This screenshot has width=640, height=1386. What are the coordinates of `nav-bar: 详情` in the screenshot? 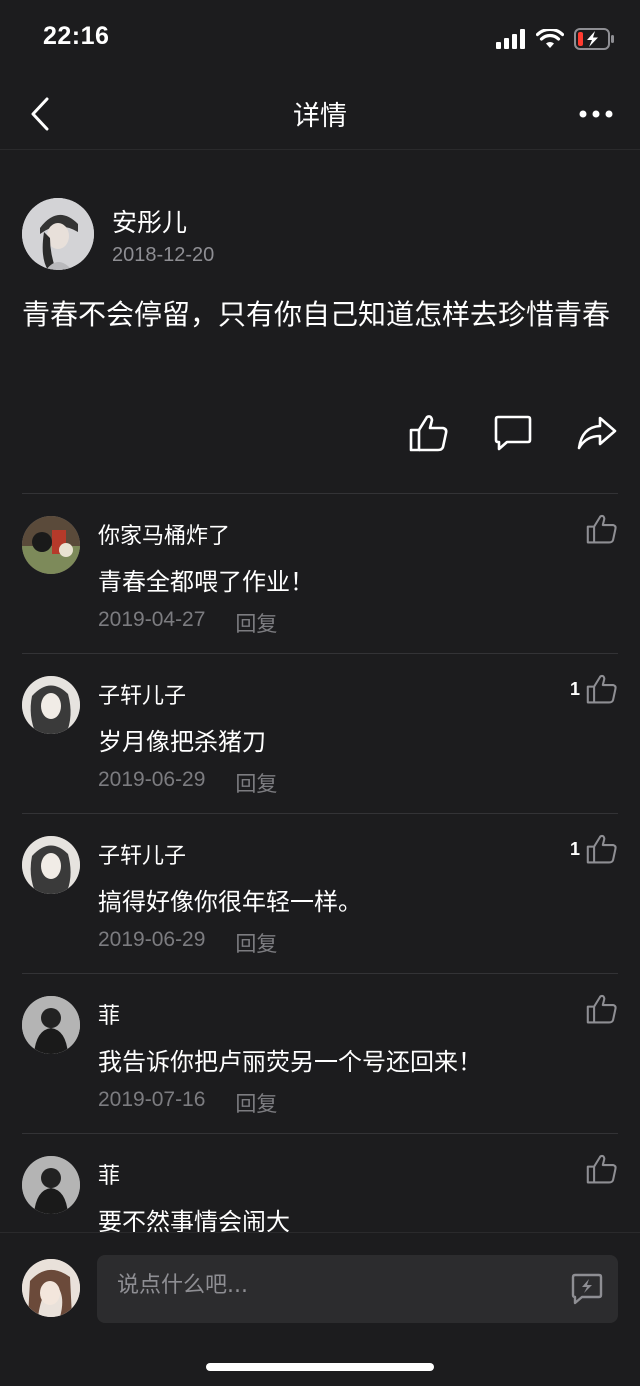 It's located at (320, 115).